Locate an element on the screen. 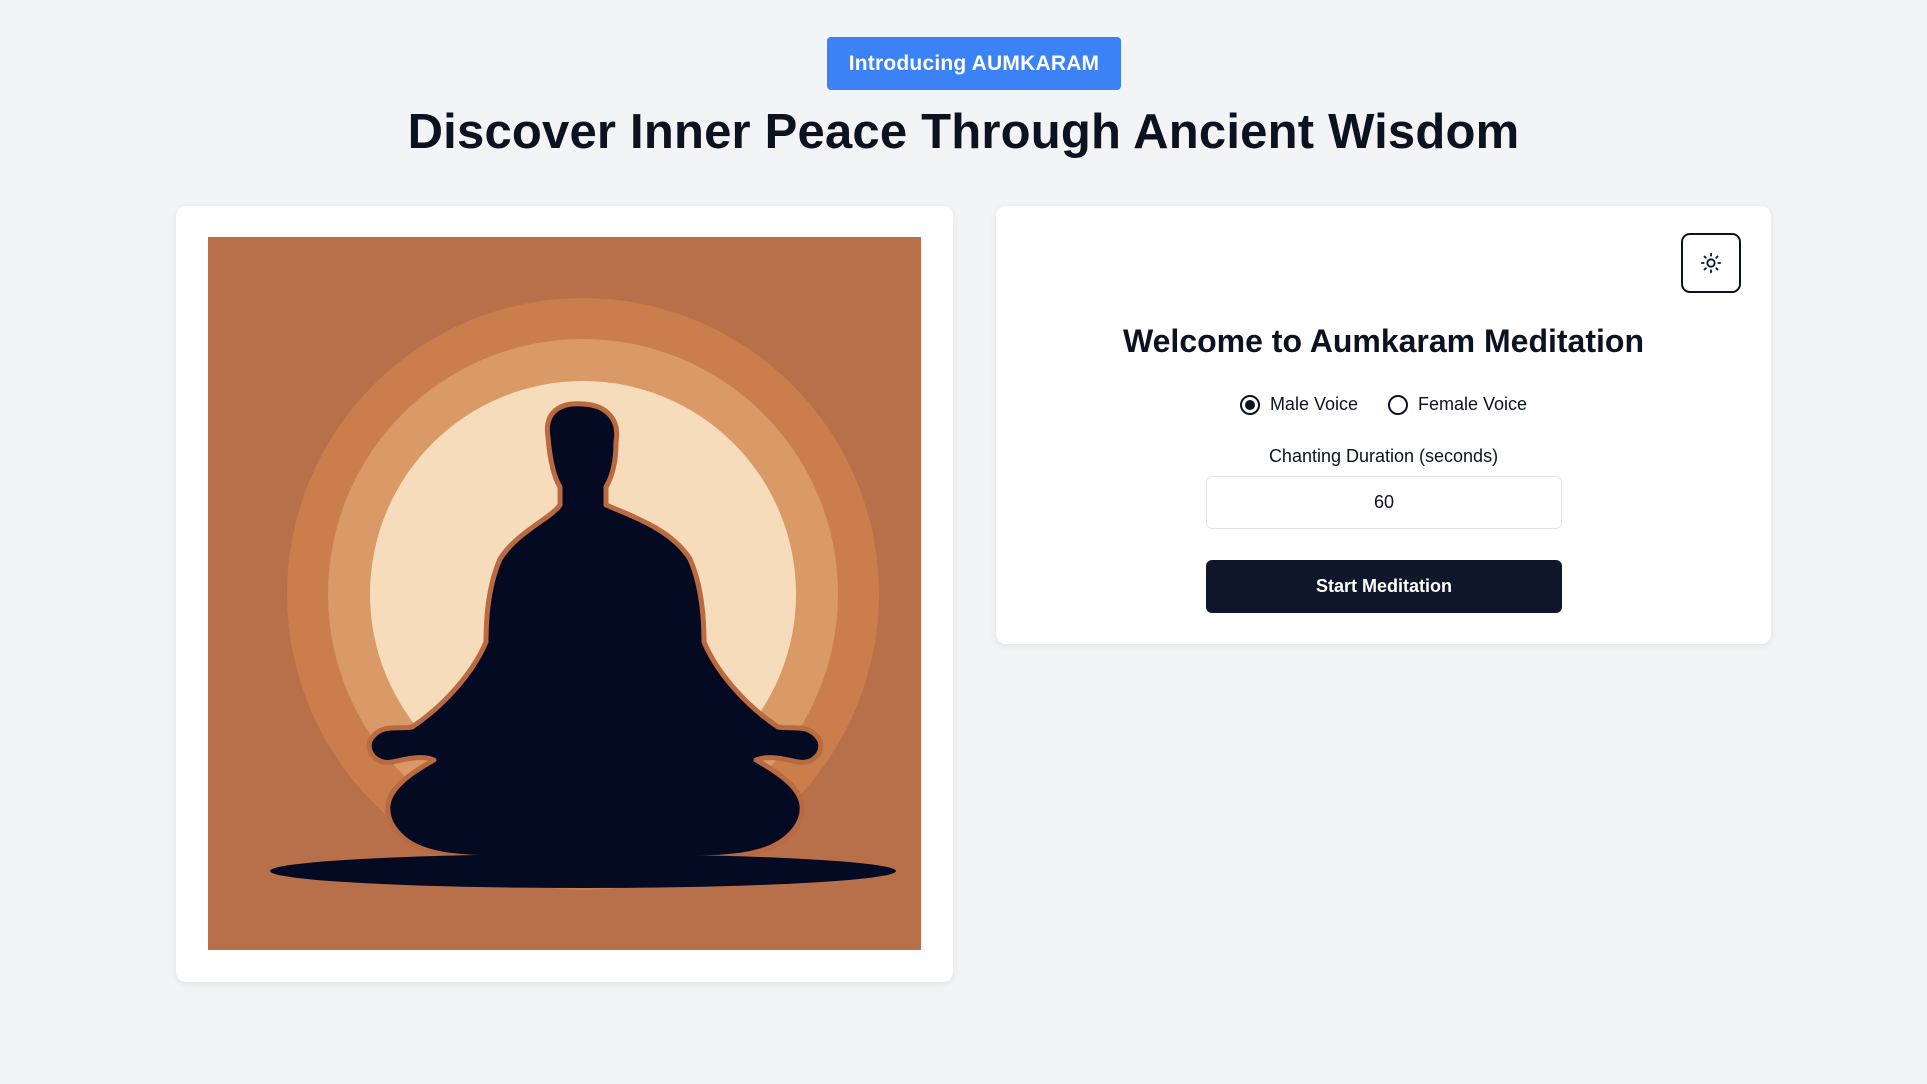 The image size is (1927, 1084). sun-icon is located at coordinates (1711, 263).